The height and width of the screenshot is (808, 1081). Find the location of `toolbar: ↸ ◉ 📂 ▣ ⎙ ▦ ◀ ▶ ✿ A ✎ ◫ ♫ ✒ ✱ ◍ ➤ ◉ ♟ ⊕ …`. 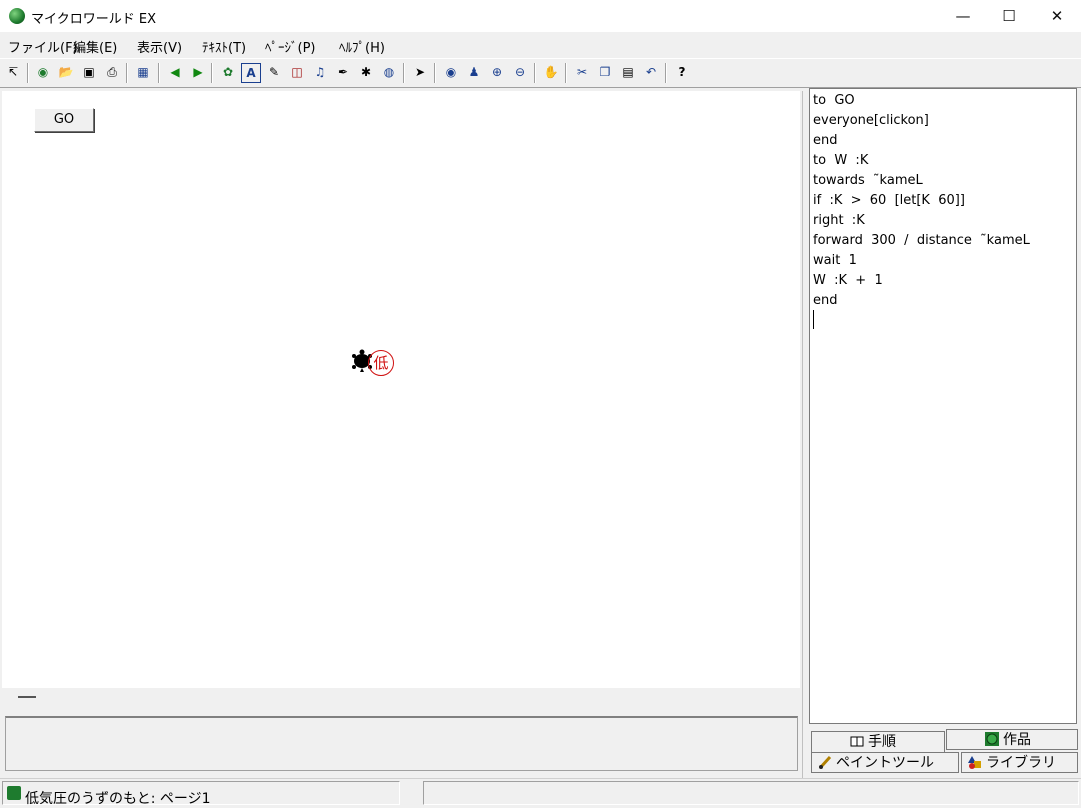

toolbar: ↸ ◉ 📂 ▣ ⎙ ▦ ◀ ▶ ✿ A ✎ ◫ ♫ ✒ ✱ ◍ ➤ ◉ ♟ ⊕ … is located at coordinates (540, 73).